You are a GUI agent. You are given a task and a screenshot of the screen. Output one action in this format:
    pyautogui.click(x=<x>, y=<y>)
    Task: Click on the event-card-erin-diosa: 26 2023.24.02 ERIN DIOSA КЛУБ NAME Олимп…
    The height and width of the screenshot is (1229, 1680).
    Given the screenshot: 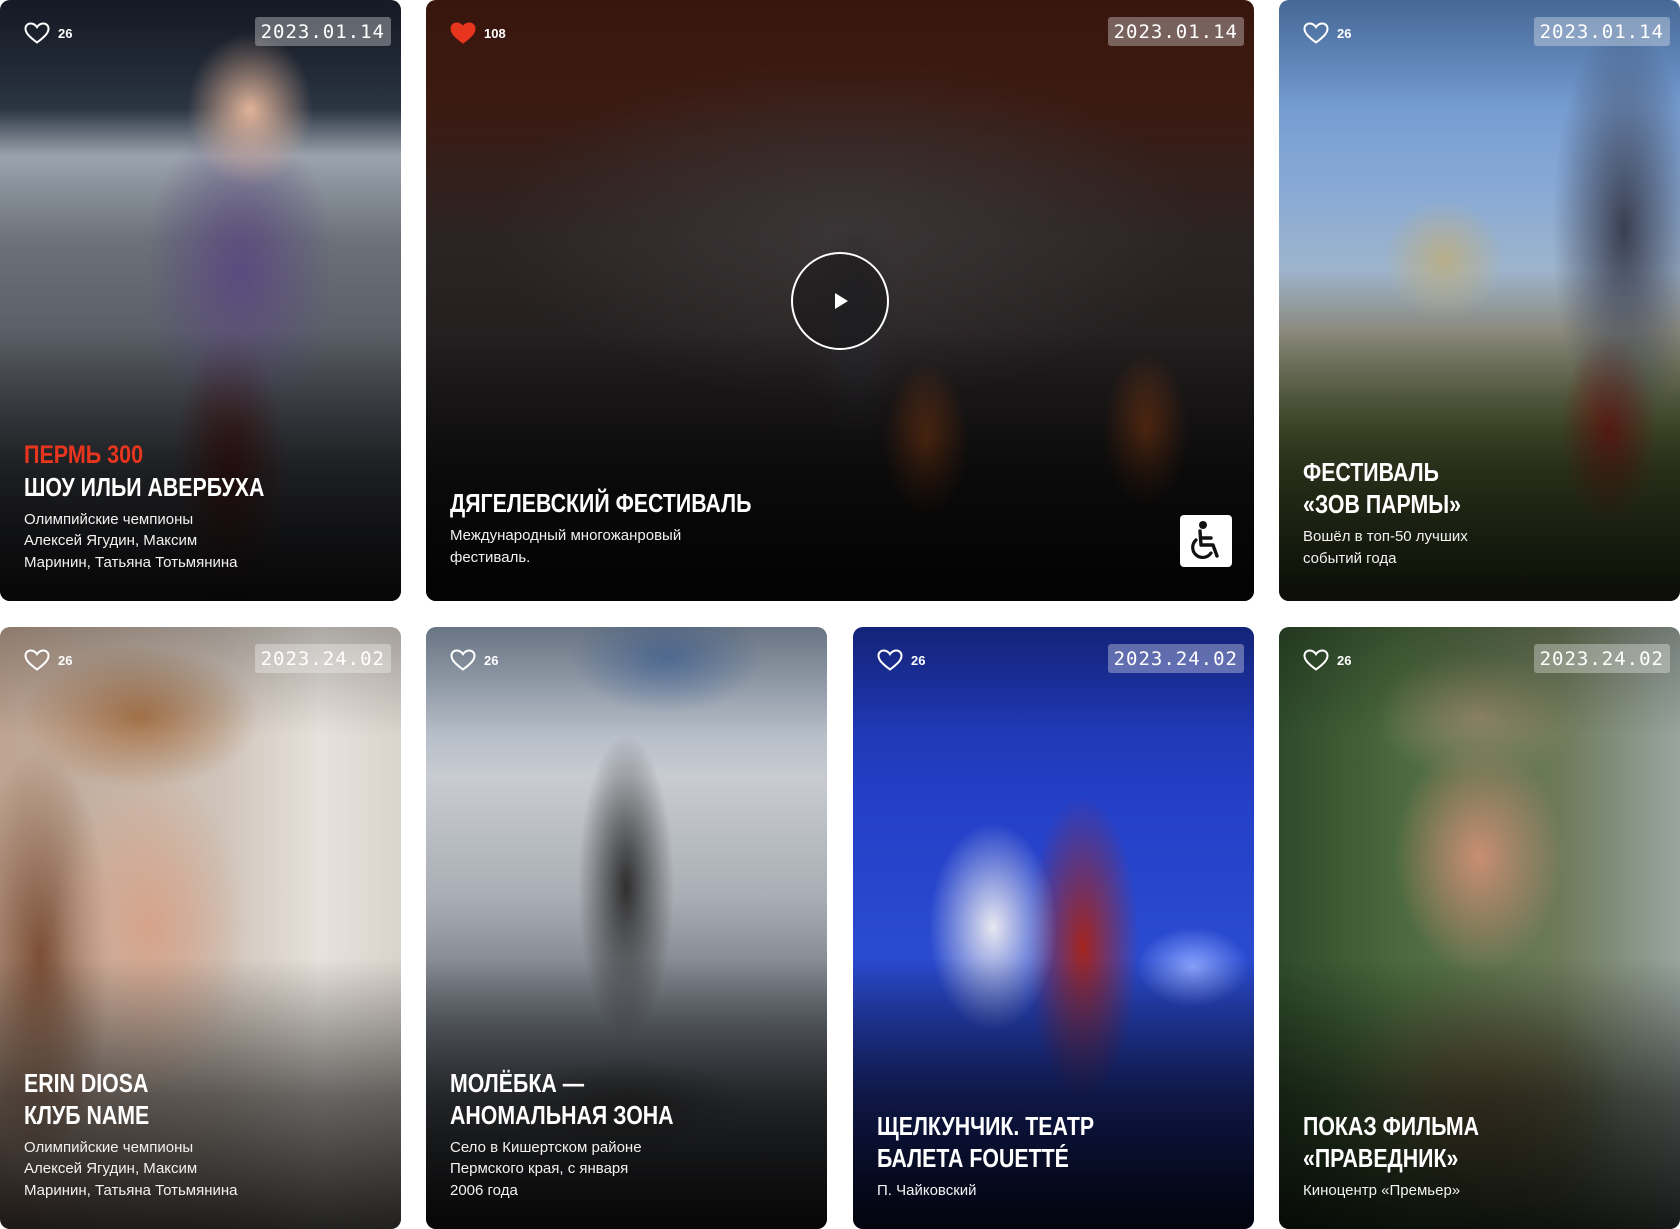 What is the action you would take?
    pyautogui.click(x=200, y=928)
    